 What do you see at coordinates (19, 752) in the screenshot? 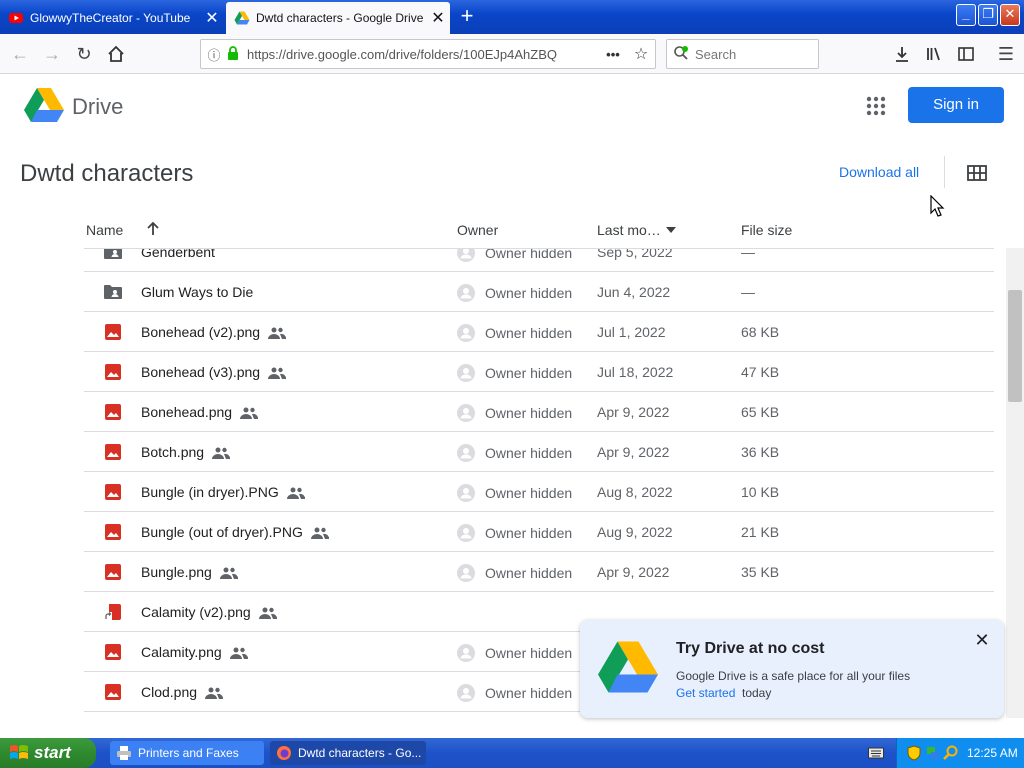
I see `windows-flag-icon` at bounding box center [19, 752].